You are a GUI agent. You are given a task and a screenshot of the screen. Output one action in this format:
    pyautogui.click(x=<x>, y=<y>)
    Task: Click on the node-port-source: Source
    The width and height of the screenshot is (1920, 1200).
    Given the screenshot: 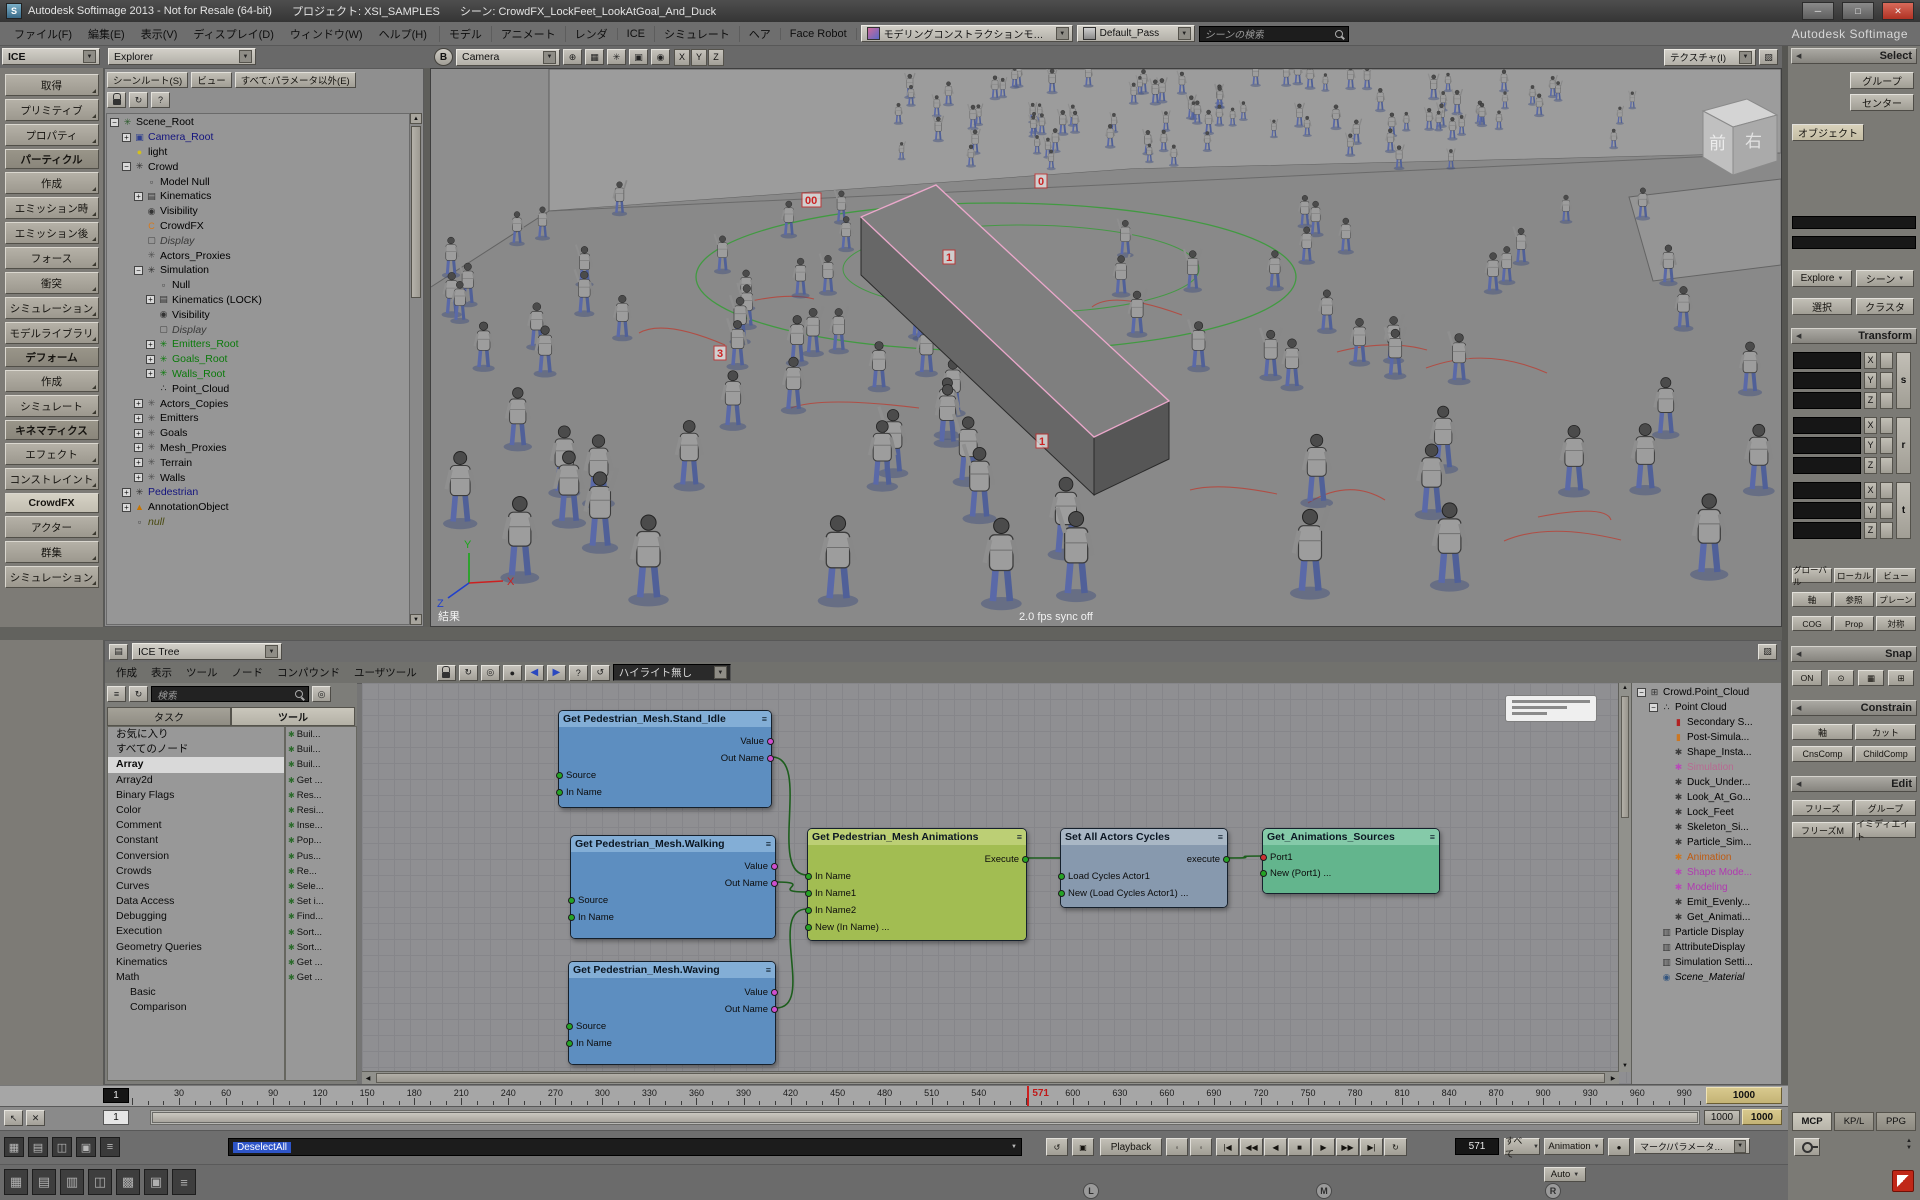 What is the action you would take?
    pyautogui.click(x=576, y=775)
    